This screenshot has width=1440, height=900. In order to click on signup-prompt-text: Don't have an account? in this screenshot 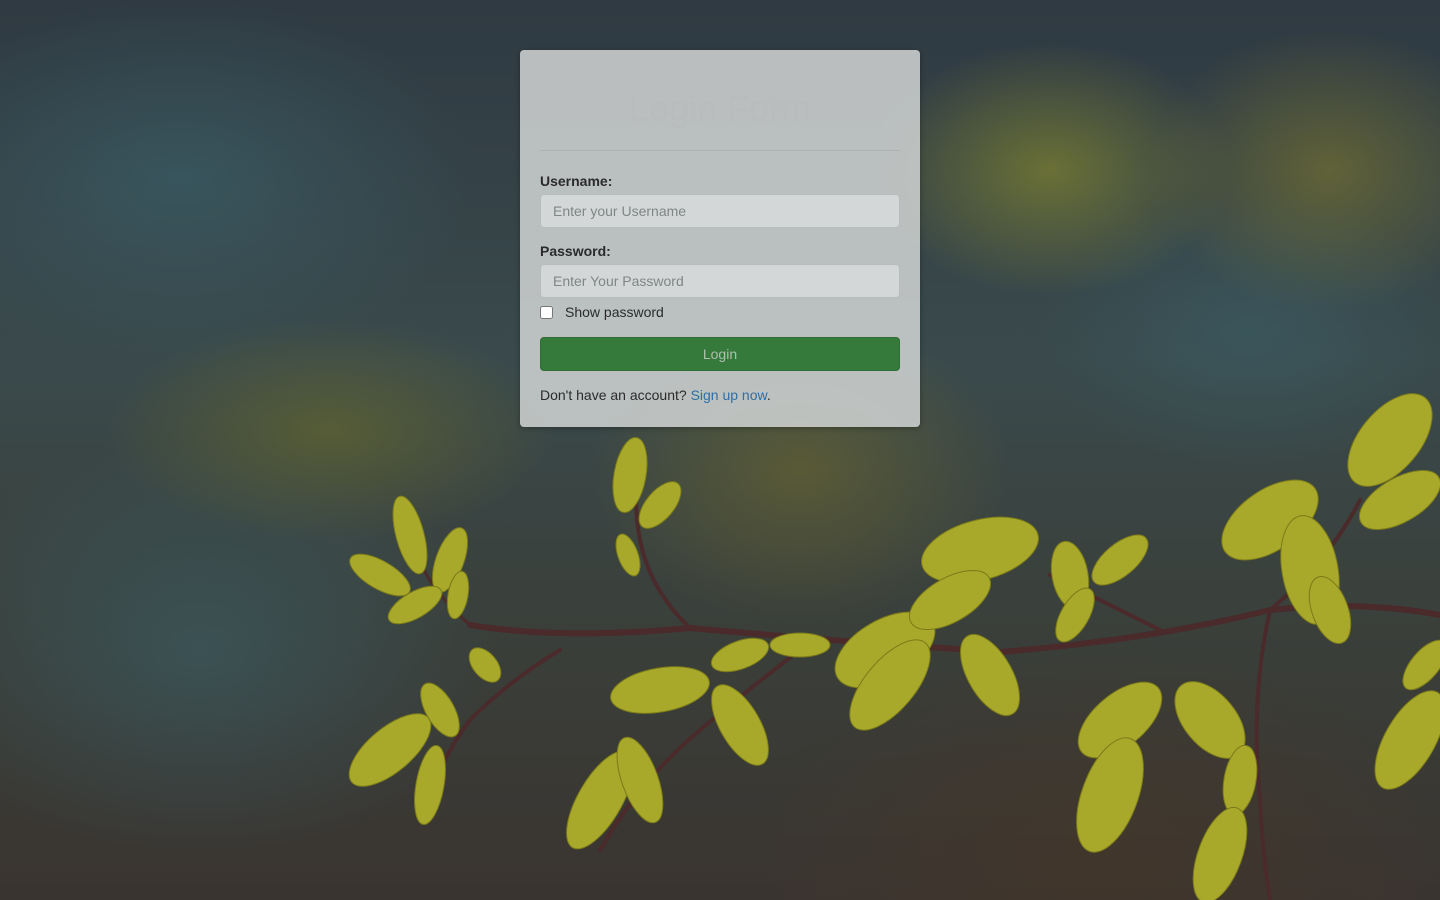, I will do `click(615, 395)`.